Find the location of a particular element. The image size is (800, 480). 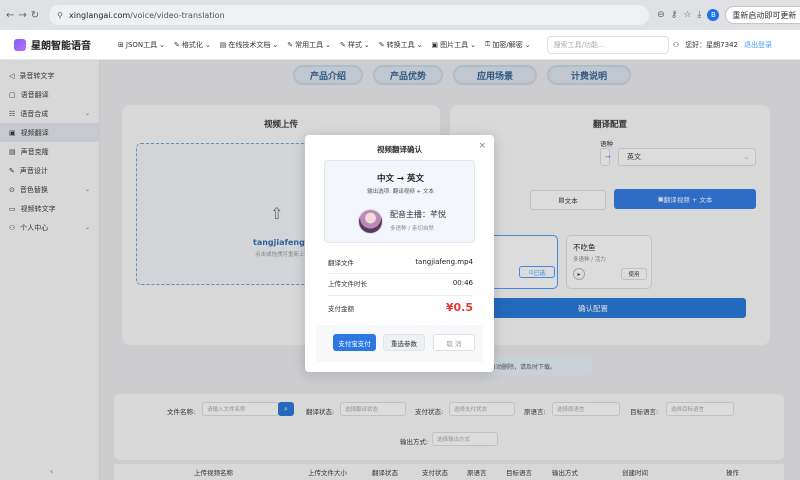

menu-label: JSON工具 is located at coordinates (141, 44).